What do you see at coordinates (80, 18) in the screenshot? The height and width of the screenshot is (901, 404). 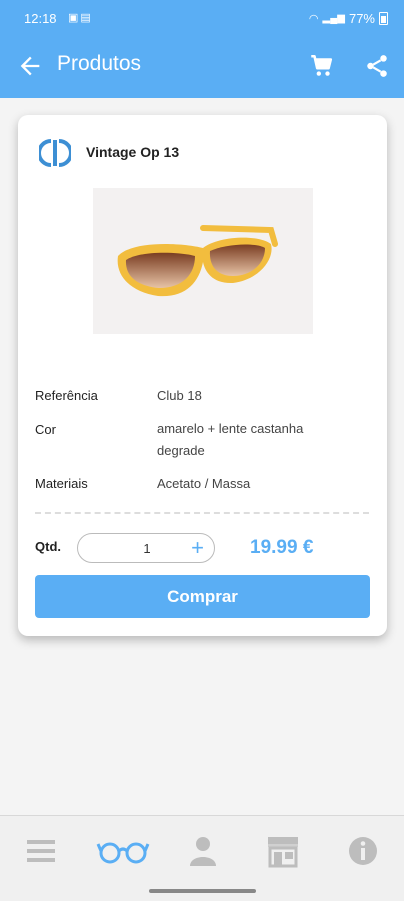 I see `notification-icons: ▣▤` at bounding box center [80, 18].